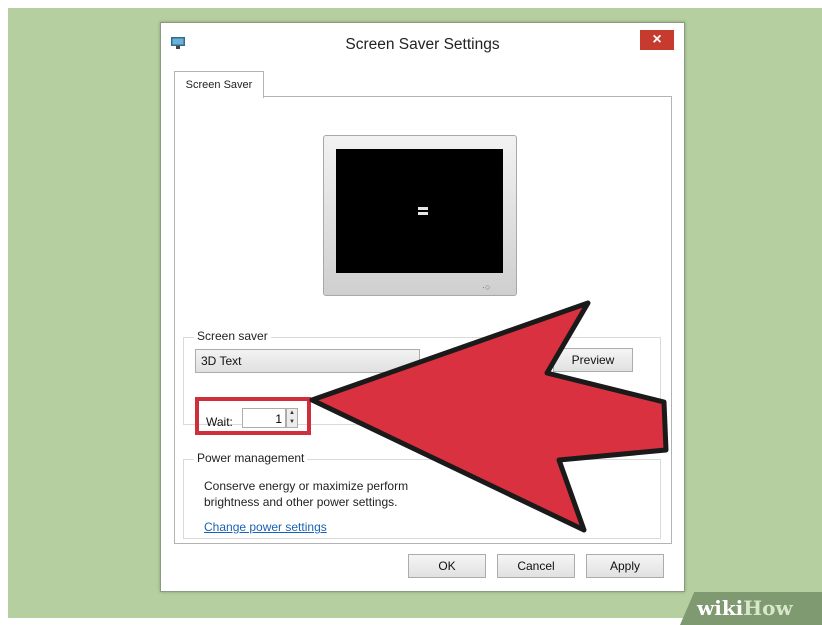 This screenshot has height=625, width=822. Describe the element at coordinates (219, 84) in the screenshot. I see `tab-screen-saver: Screen Saver` at that location.